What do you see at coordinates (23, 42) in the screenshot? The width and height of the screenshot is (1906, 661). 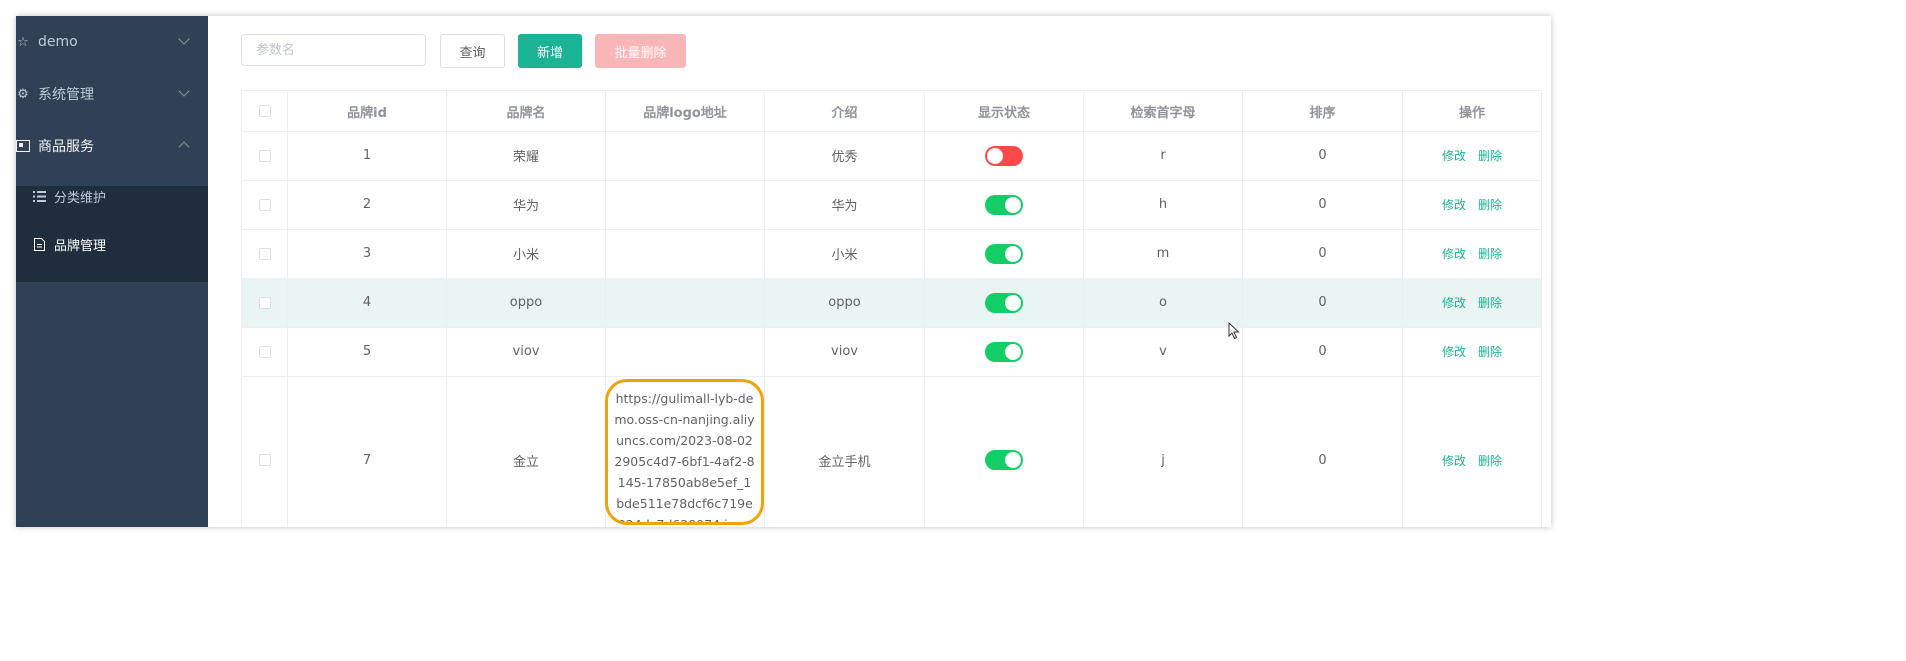 I see `star-icon: ☆` at bounding box center [23, 42].